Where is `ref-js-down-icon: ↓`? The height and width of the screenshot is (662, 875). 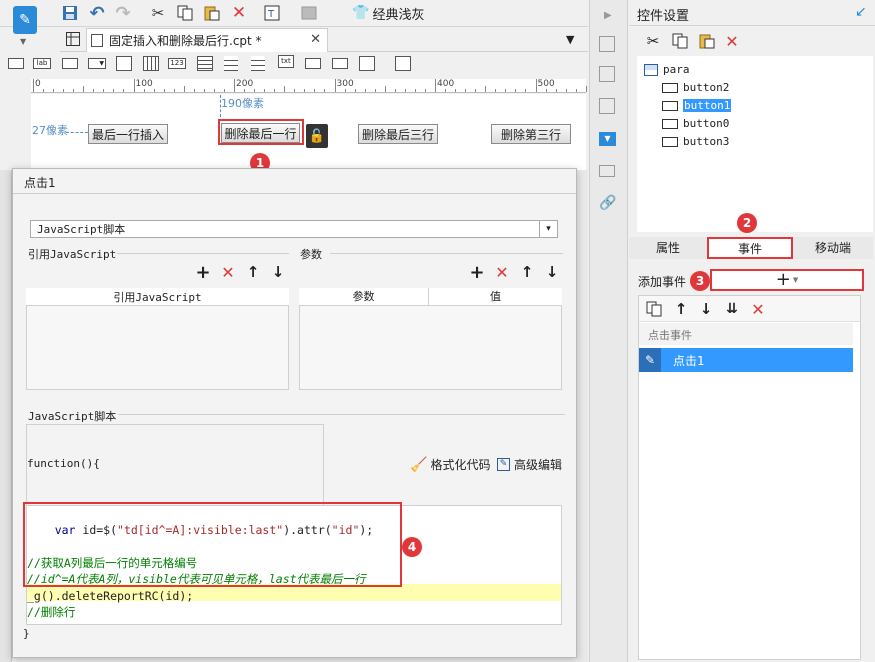 ref-js-down-icon: ↓ is located at coordinates (278, 272).